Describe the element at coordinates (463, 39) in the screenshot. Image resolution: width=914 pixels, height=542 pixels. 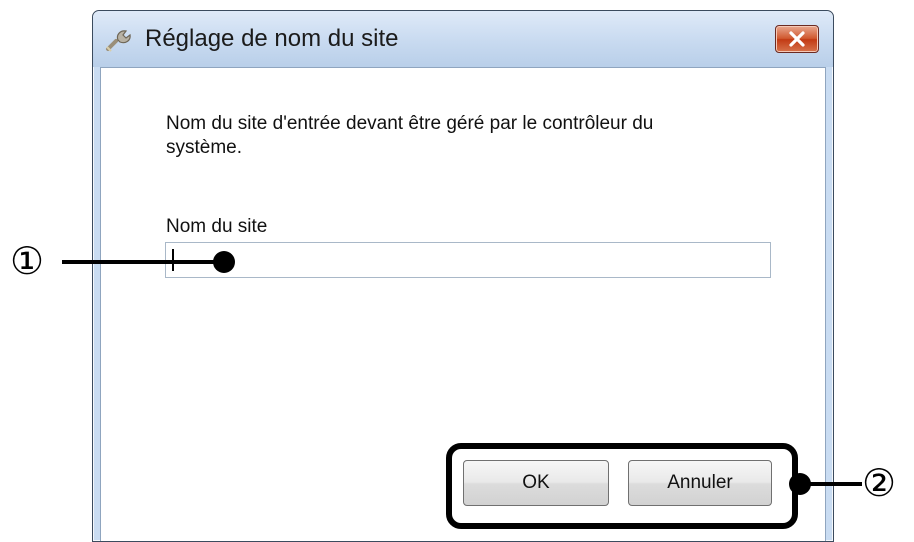
I see `title-bar: Réglage de nom du site` at that location.